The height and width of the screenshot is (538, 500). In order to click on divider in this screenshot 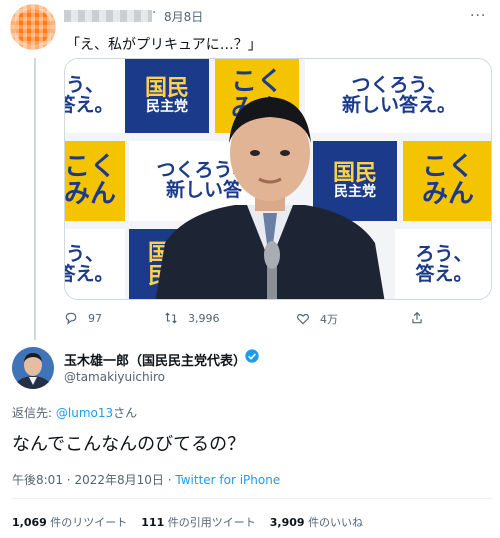, I will do `click(252, 498)`.